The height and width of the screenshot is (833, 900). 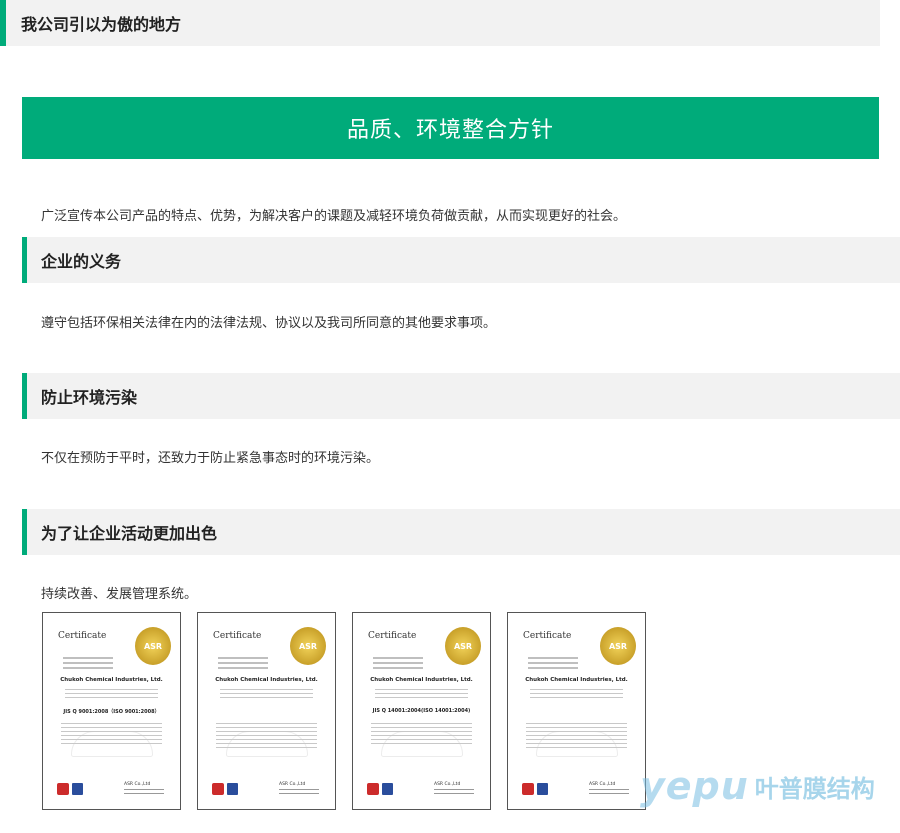 What do you see at coordinates (101, 24) in the screenshot?
I see `page-title: 我公司引以为傲的地方` at bounding box center [101, 24].